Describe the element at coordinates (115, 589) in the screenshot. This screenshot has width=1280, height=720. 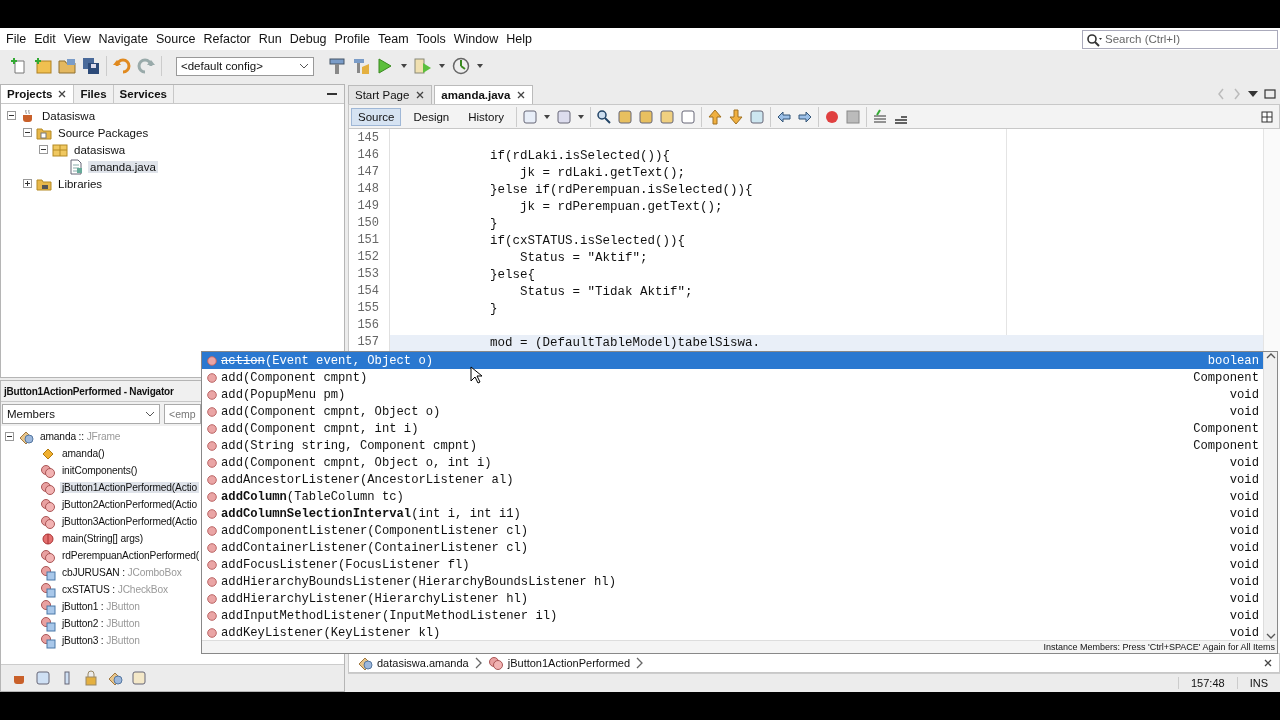
I see `tree-item: cxSTATUS : JCheckBox` at that location.